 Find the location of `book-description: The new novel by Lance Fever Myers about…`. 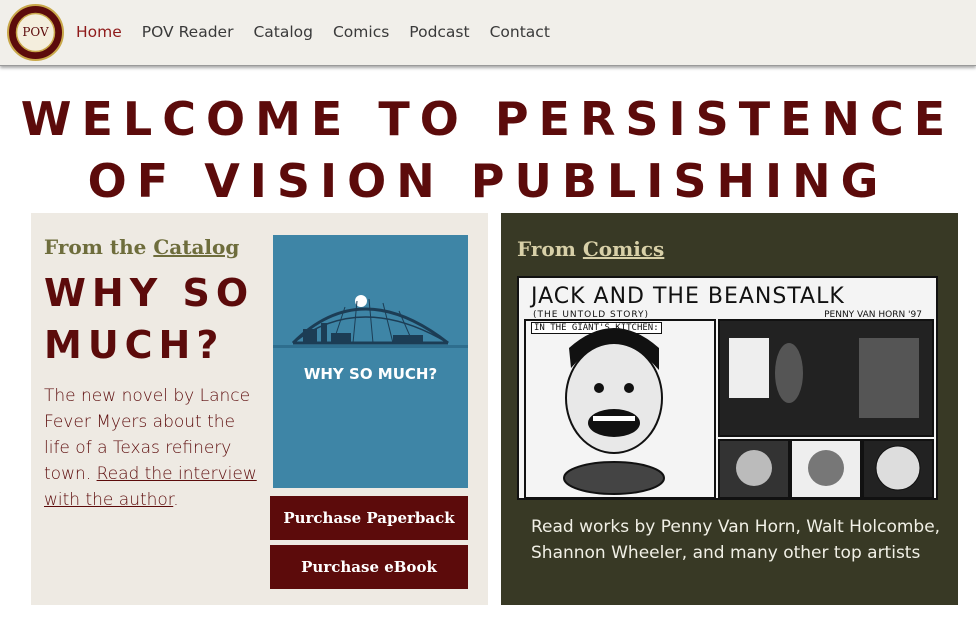

book-description: The new novel by Lance Fever Myers about… is located at coordinates (151, 448).